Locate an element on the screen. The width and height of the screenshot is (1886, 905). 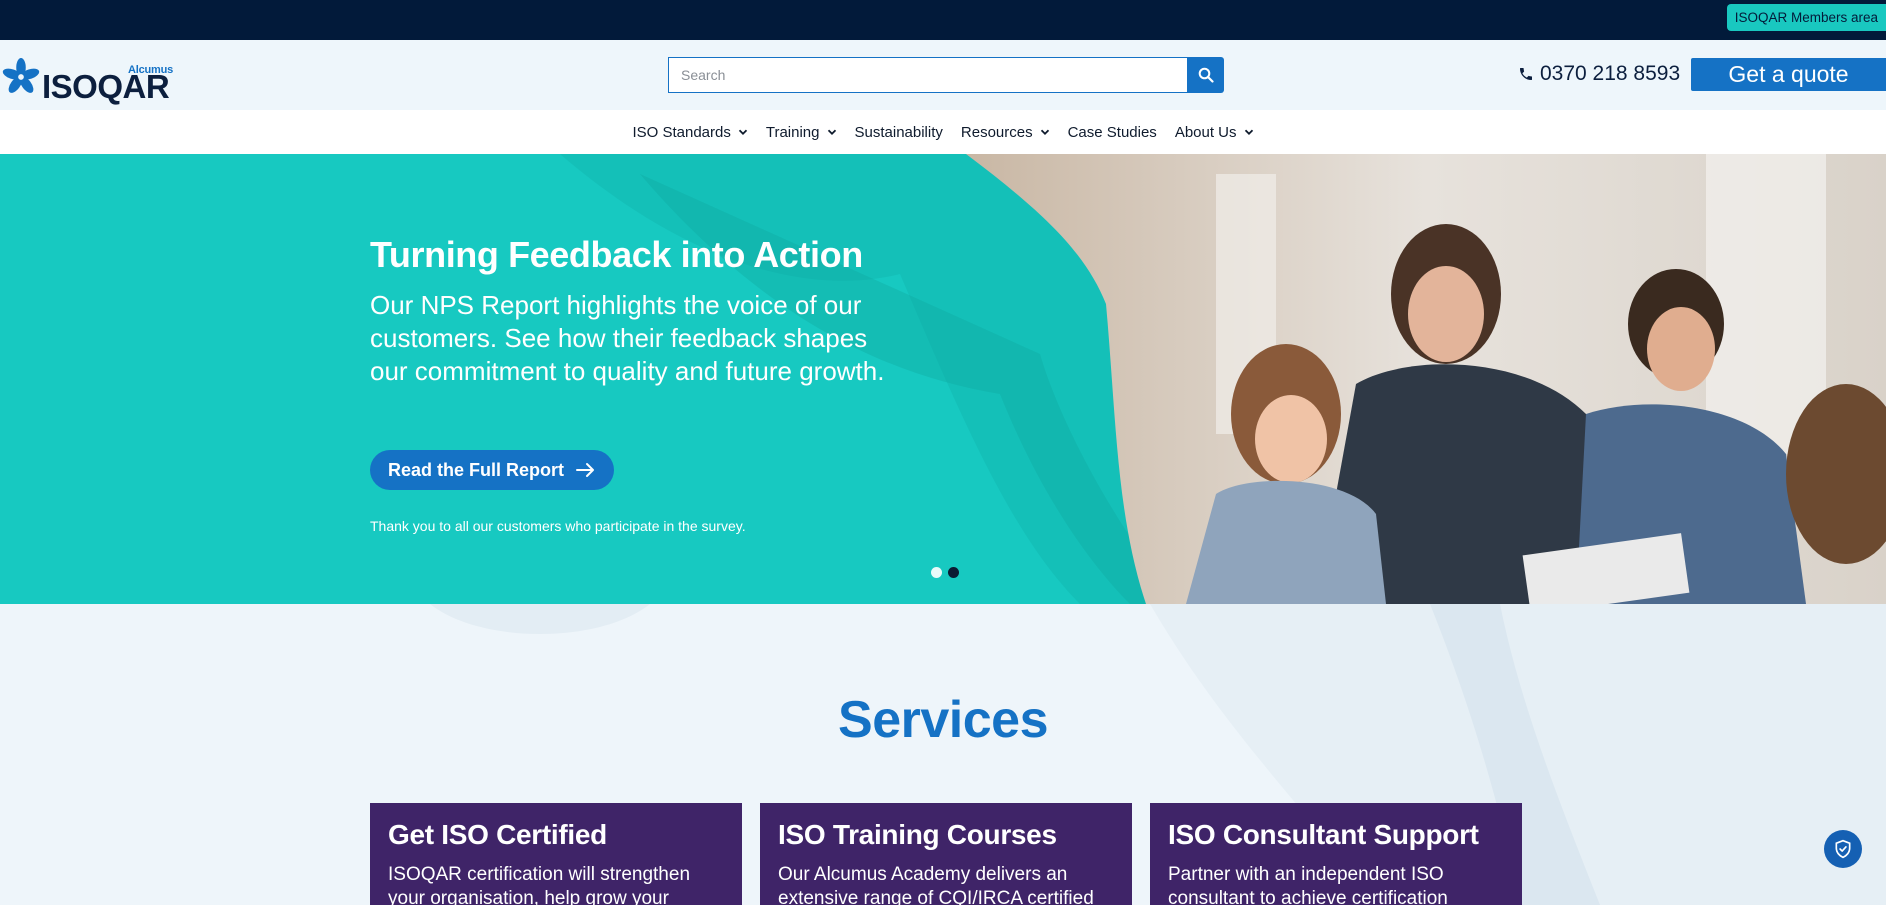
nav-item-resources: Resources is located at coordinates (1005, 132).